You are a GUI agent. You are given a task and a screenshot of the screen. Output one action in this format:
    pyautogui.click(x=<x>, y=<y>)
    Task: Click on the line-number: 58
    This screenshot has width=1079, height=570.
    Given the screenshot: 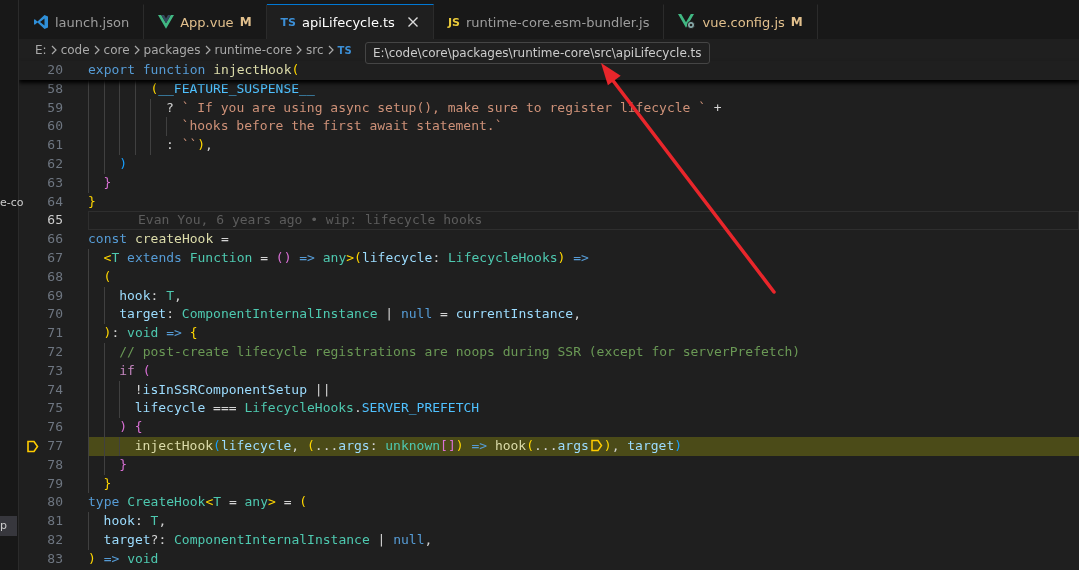 What is the action you would take?
    pyautogui.click(x=54, y=88)
    